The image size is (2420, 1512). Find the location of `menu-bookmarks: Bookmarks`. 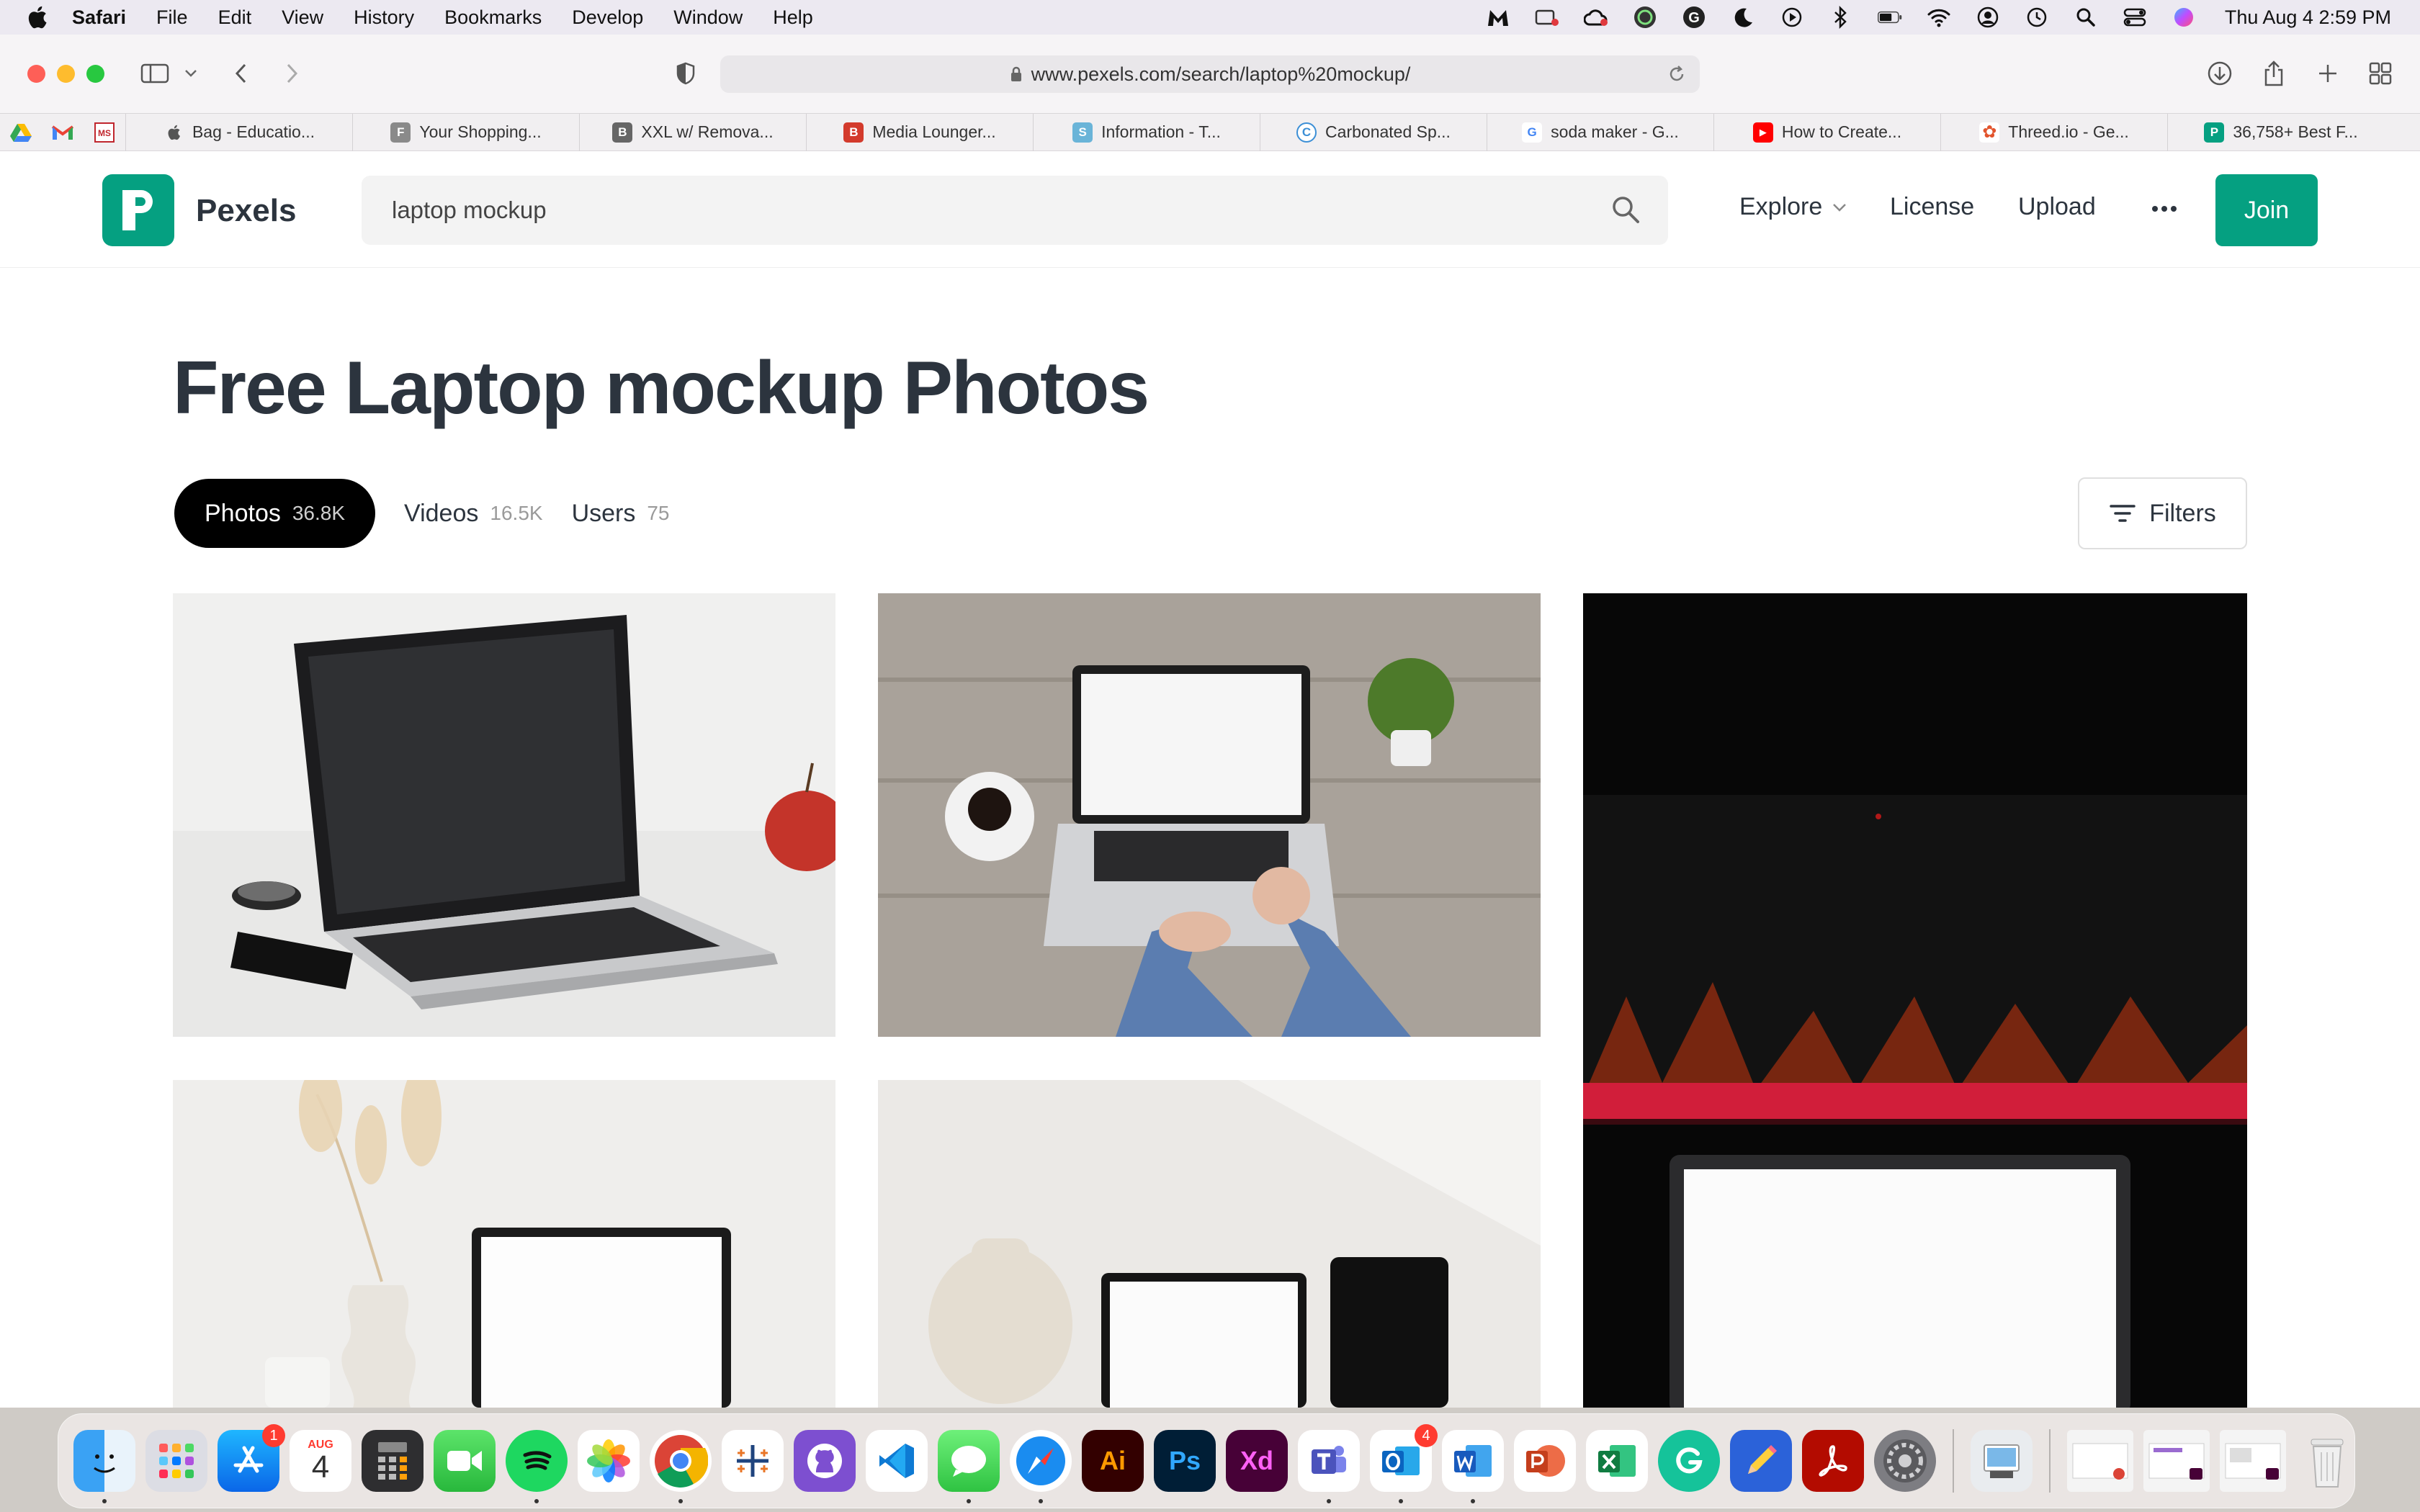

menu-bookmarks: Bookmarks is located at coordinates (493, 17).